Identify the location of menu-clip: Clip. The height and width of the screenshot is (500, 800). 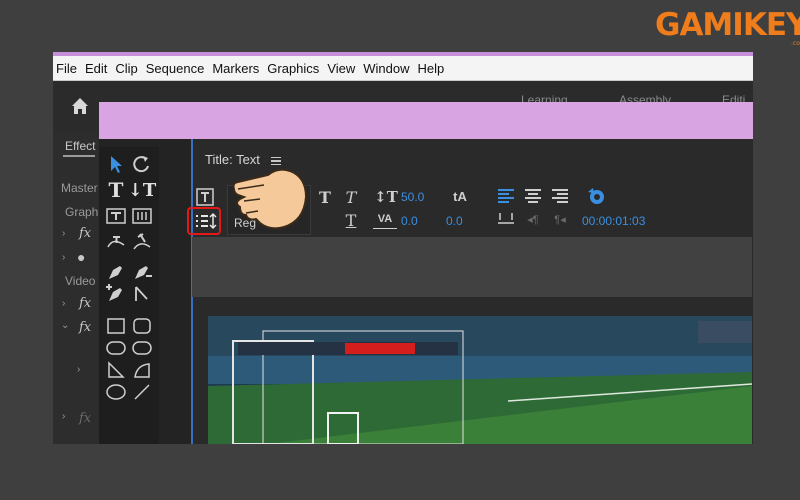
(126, 68).